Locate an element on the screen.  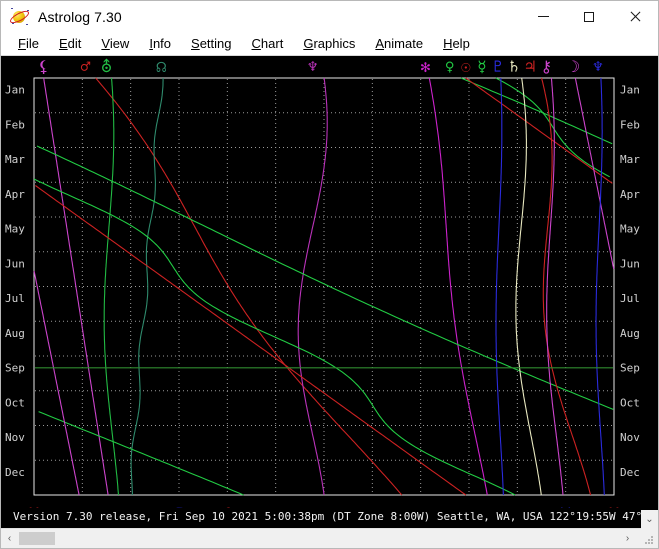
month-label-nov: Nov is located at coordinates (15, 437).